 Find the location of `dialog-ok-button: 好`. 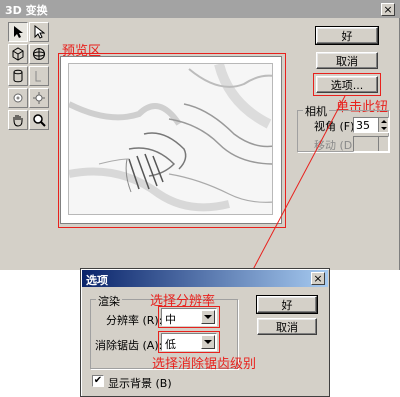

dialog-ok-button: 好 is located at coordinates (287, 304).